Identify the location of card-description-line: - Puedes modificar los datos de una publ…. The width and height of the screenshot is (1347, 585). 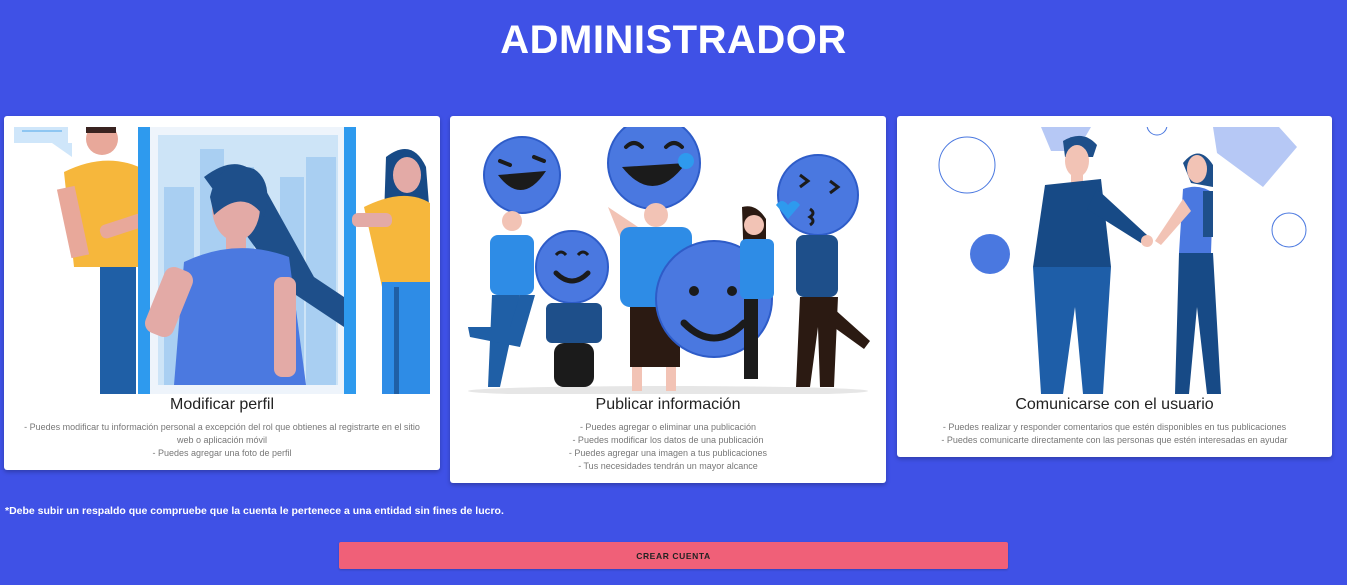
(668, 440).